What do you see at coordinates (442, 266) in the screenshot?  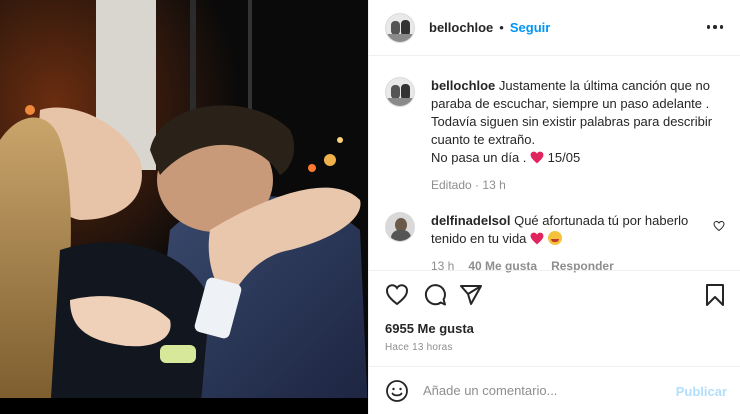 I see `comment-time: 13 h` at bounding box center [442, 266].